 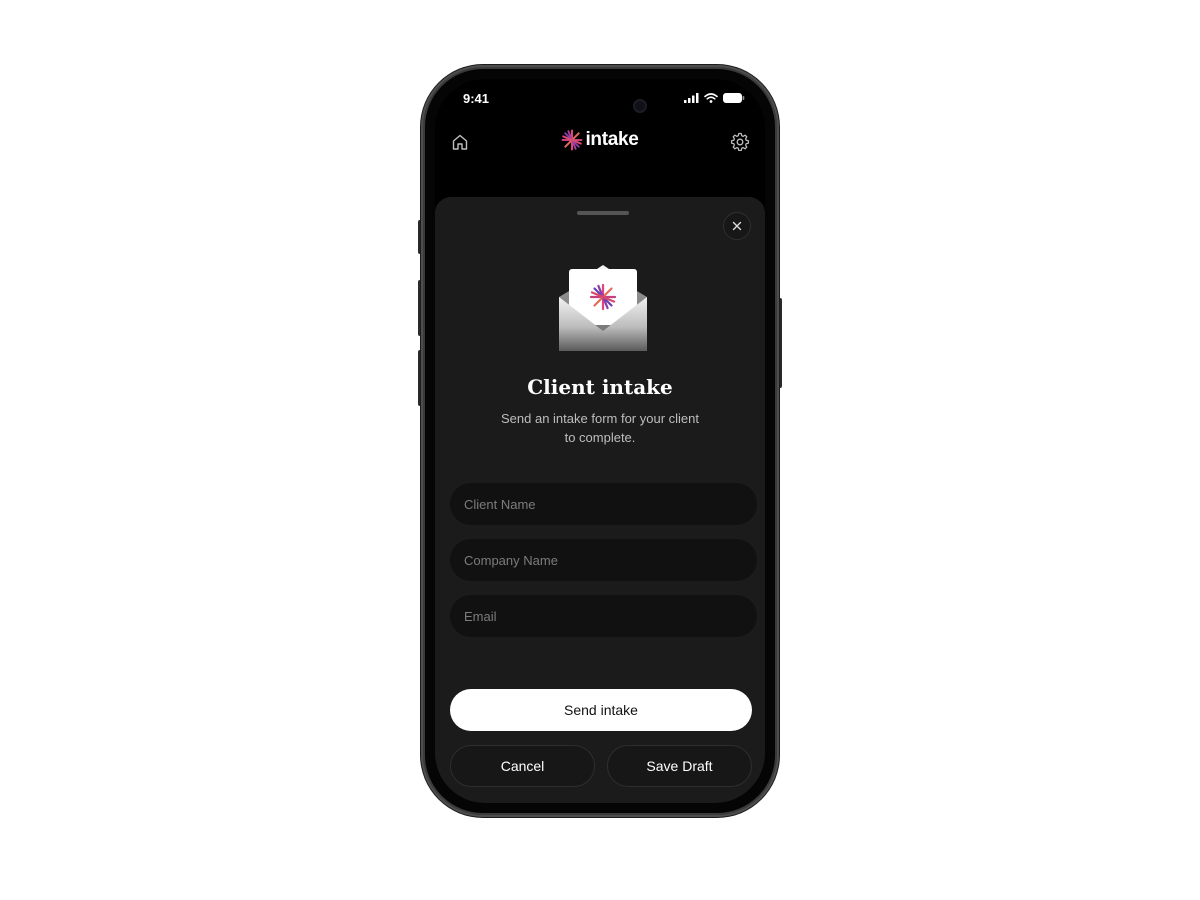 I want to click on send-intake-button: Send intake, so click(x=601, y=710).